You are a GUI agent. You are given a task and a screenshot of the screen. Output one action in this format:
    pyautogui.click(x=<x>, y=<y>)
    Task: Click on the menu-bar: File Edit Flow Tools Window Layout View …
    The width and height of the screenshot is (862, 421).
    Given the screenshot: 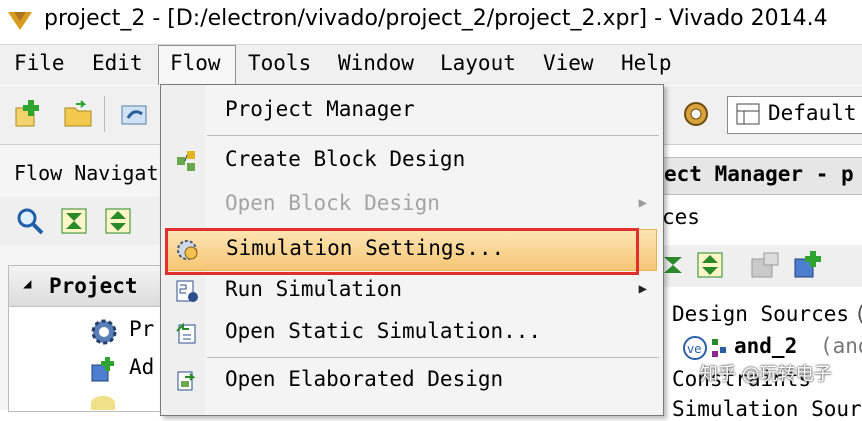 What is the action you would take?
    pyautogui.click(x=431, y=65)
    